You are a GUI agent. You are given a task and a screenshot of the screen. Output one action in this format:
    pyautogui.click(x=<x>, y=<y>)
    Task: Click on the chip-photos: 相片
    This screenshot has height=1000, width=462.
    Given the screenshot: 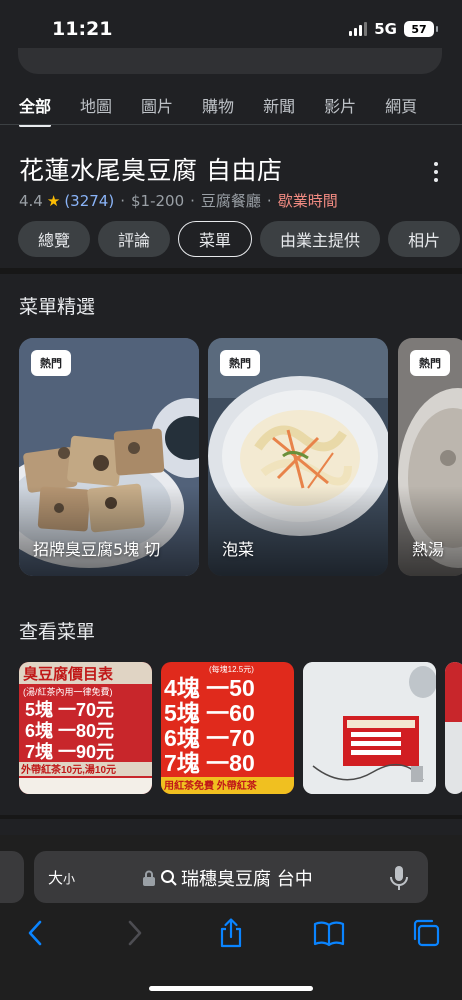 What is the action you would take?
    pyautogui.click(x=424, y=239)
    